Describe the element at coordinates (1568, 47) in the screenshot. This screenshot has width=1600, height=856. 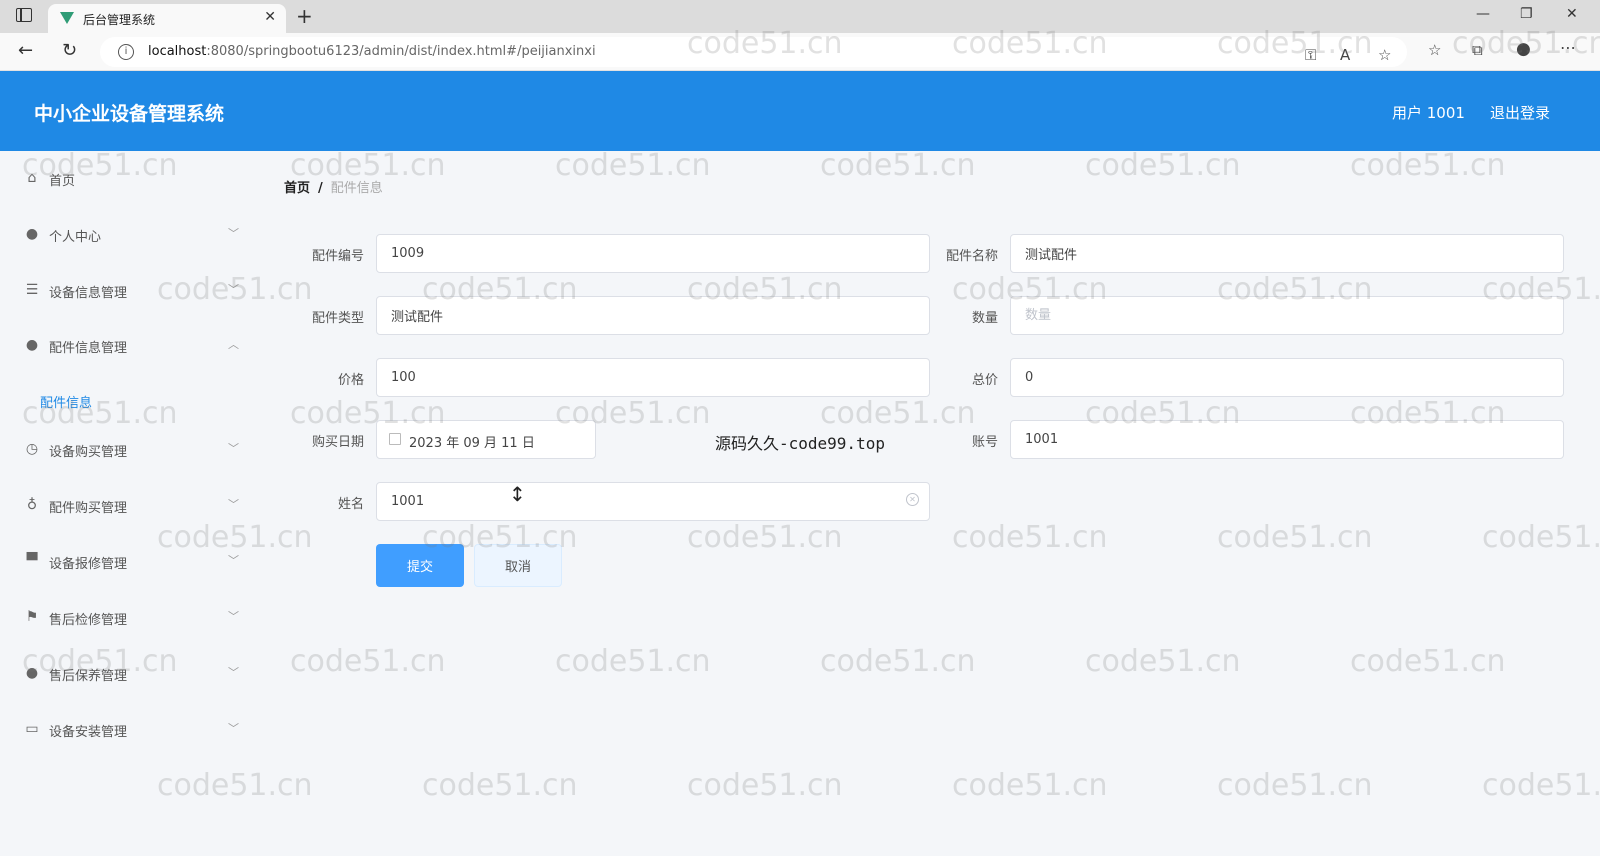
I see `more-icon: ⋯` at that location.